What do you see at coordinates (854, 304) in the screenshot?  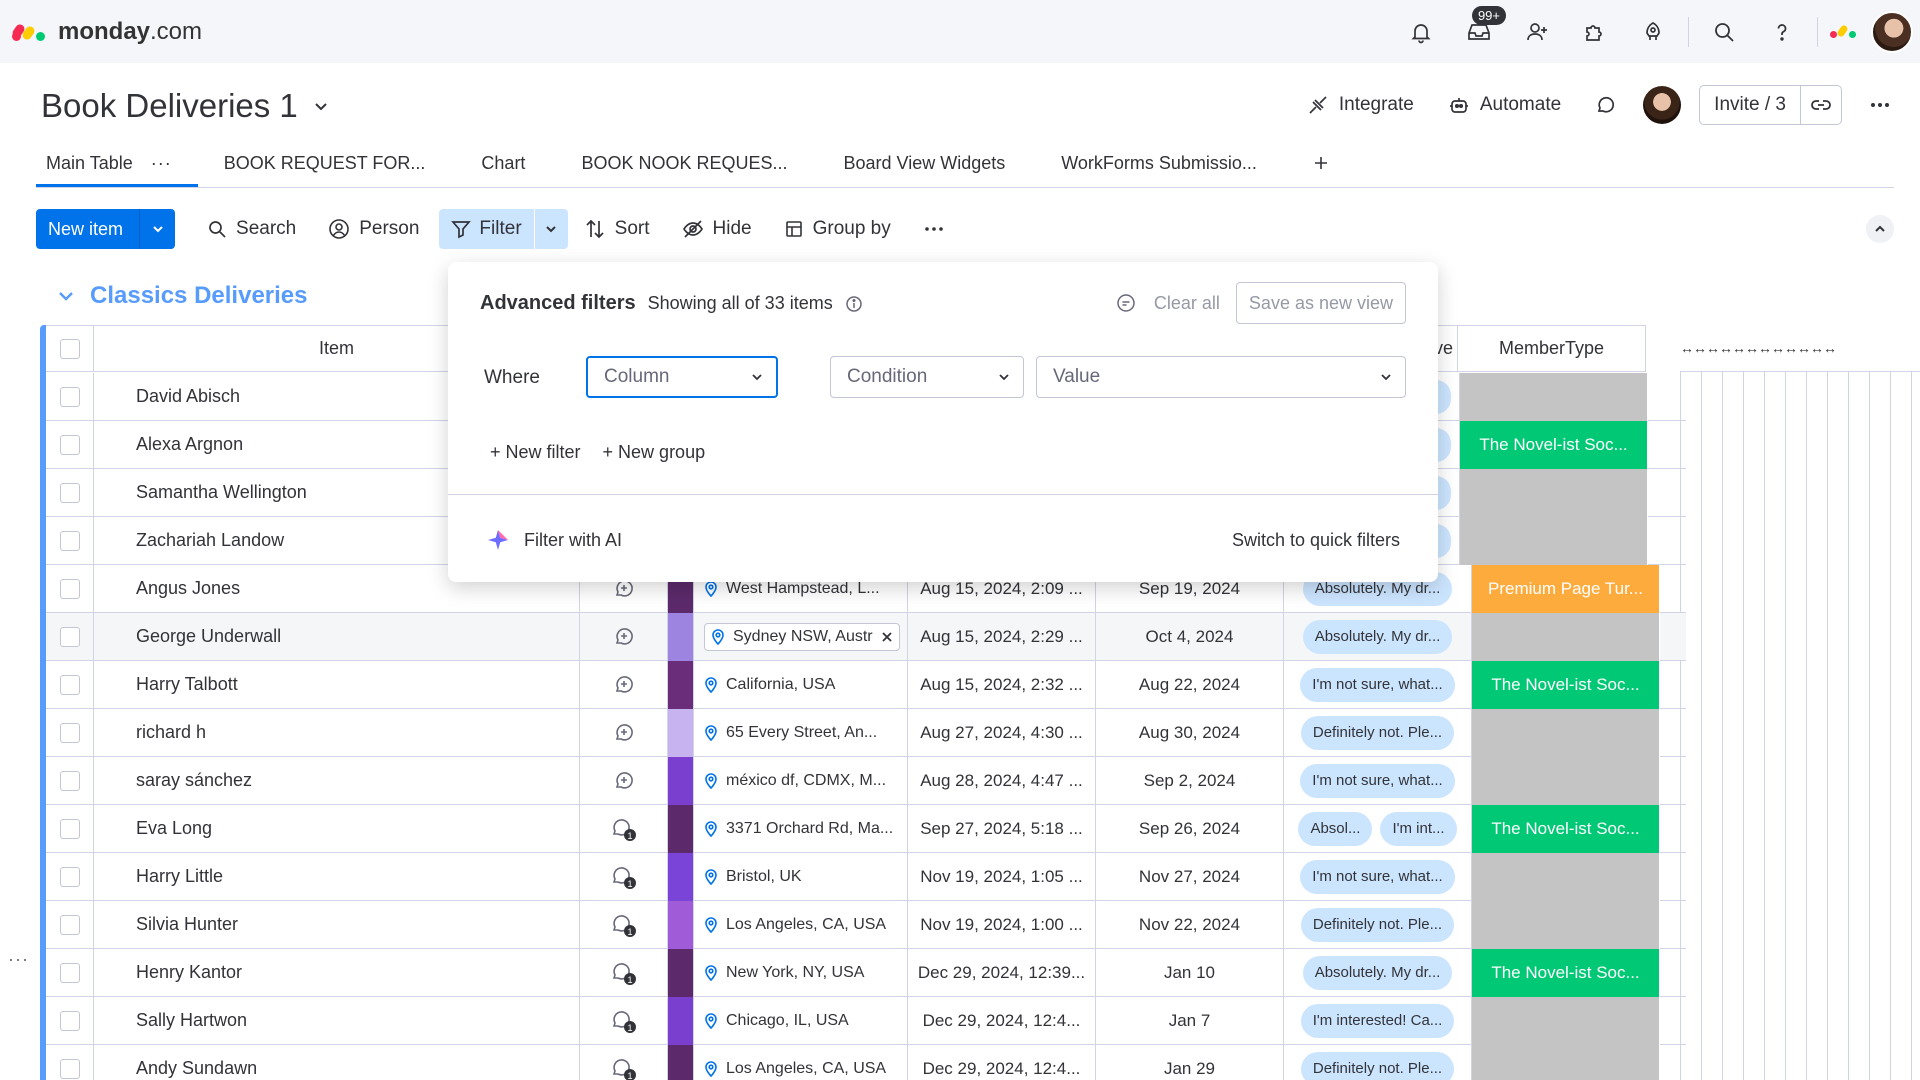 I see `info-icon` at bounding box center [854, 304].